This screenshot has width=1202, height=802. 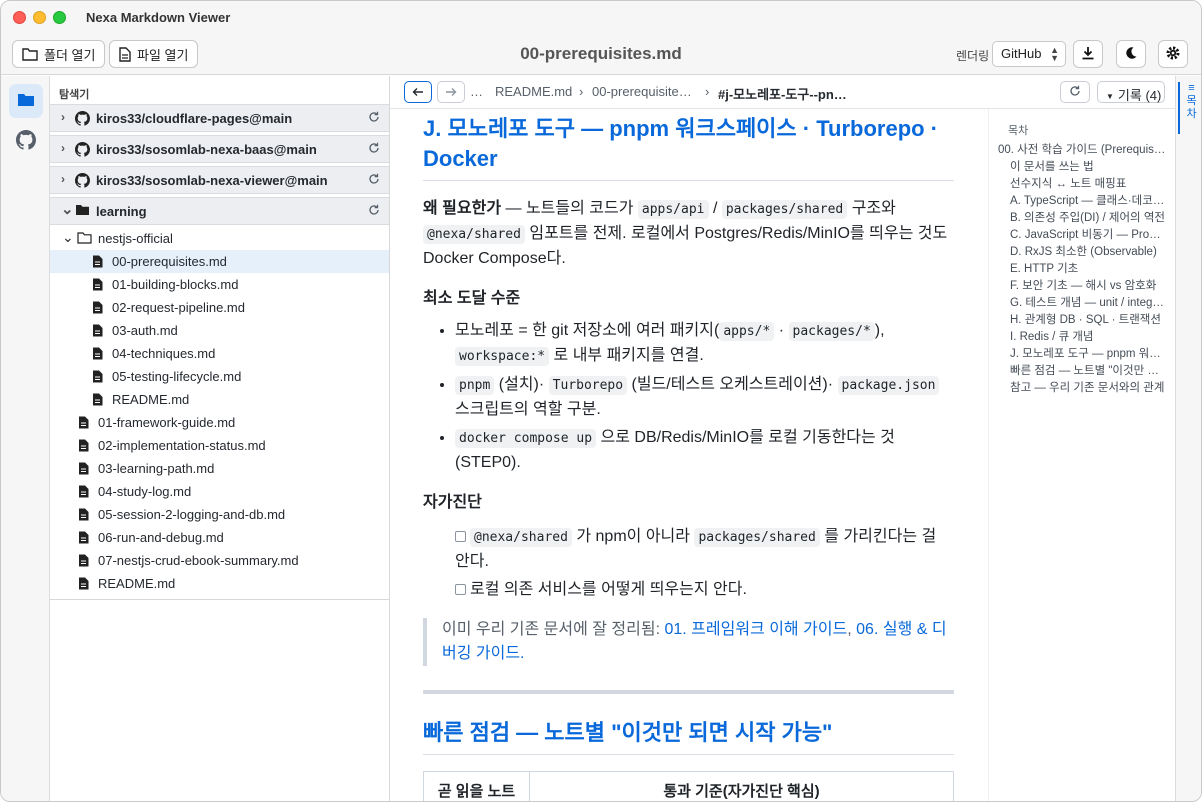 I want to click on text: — 노트들의 코드가, so click(x=569, y=208).